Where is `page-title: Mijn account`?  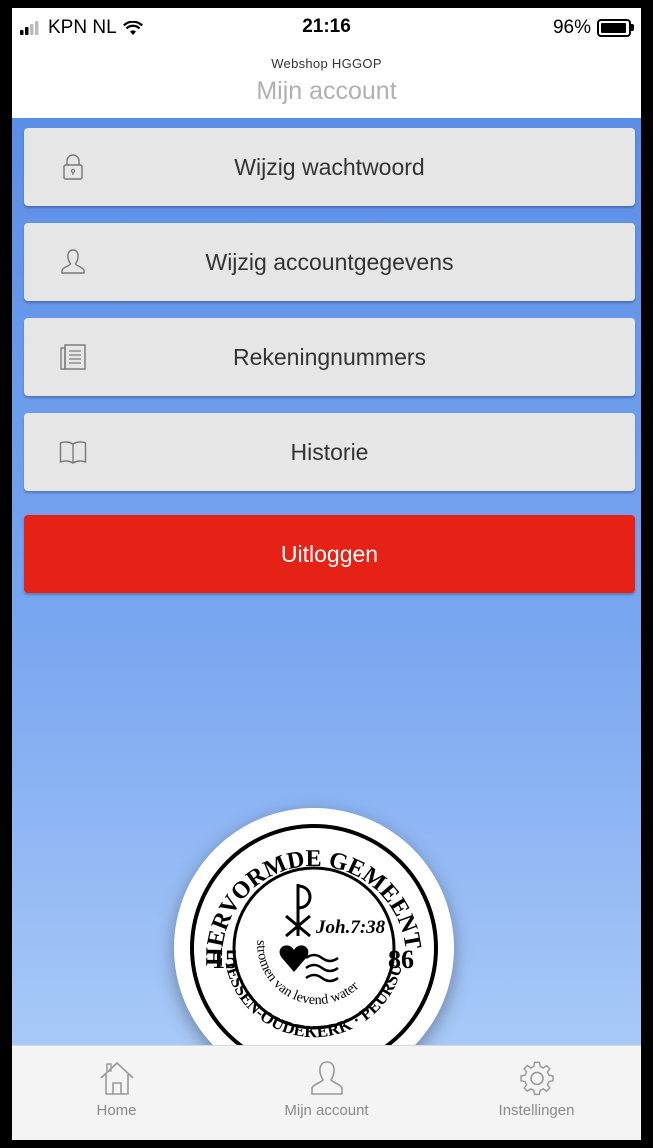
page-title: Mijn account is located at coordinates (326, 91).